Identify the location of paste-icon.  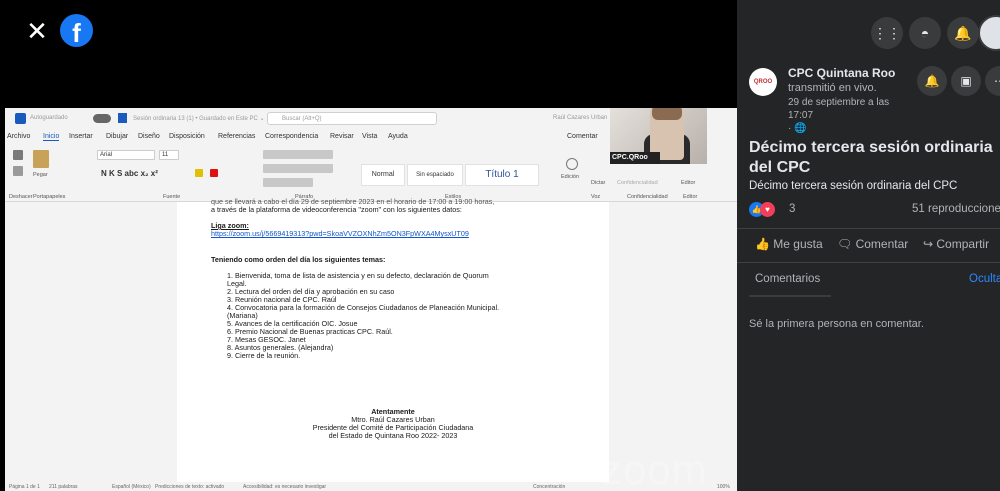
(41, 159).